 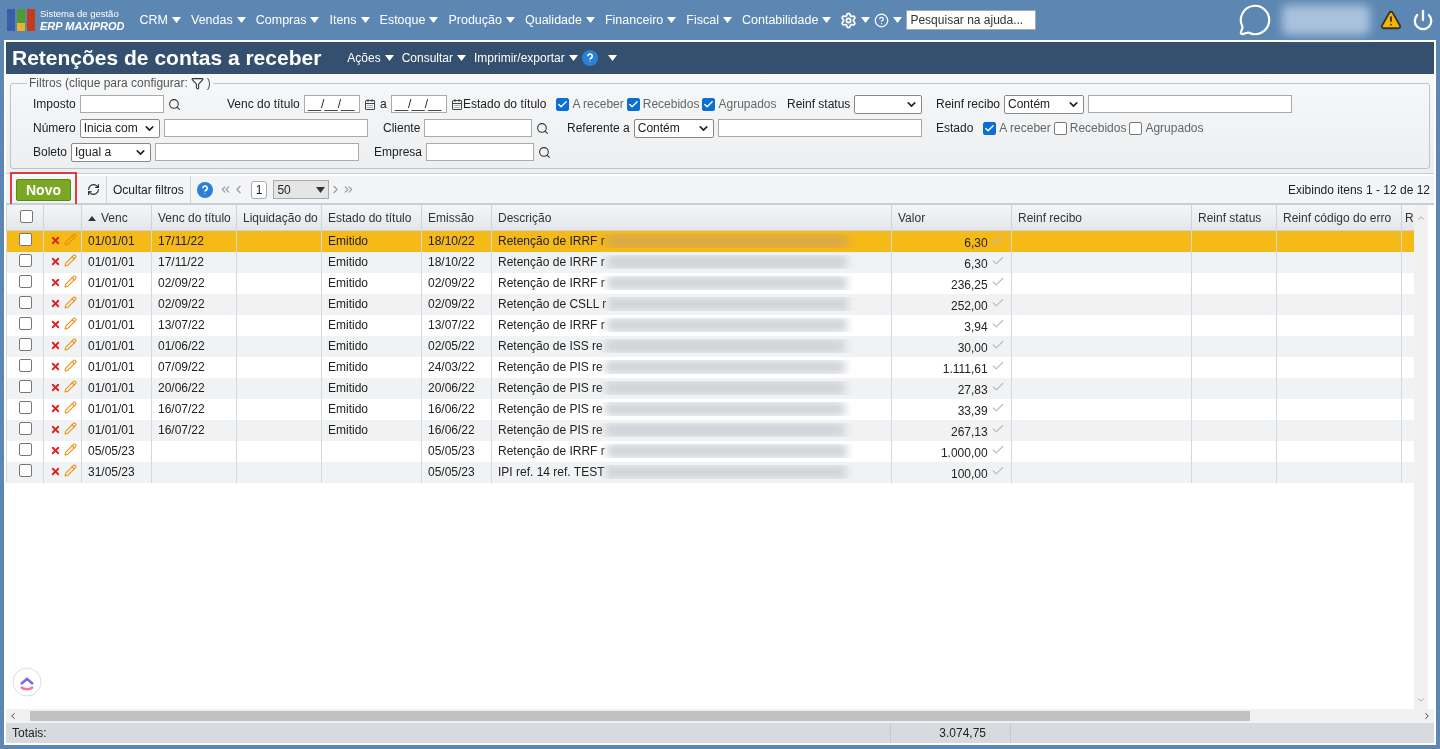 What do you see at coordinates (259, 189) in the screenshot?
I see `page-number: 1` at bounding box center [259, 189].